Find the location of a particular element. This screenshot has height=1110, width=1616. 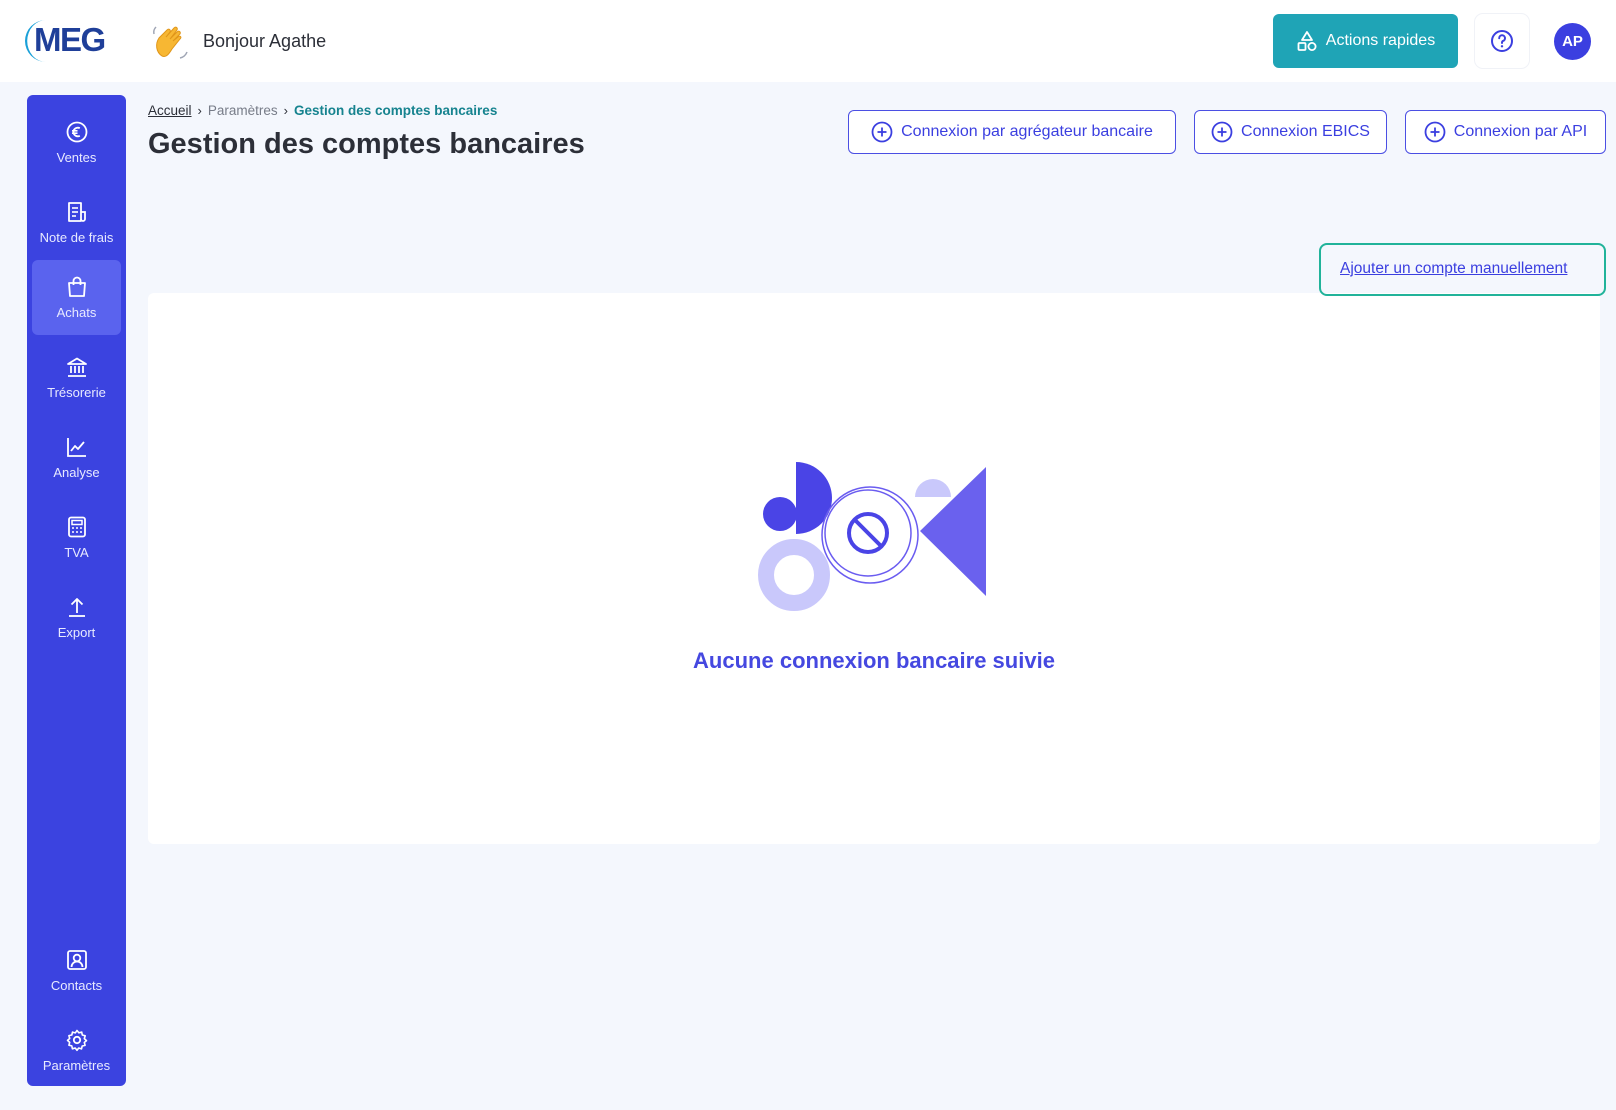

add-manual-account-link: Ajouter un compte manuellement is located at coordinates (1453, 269).